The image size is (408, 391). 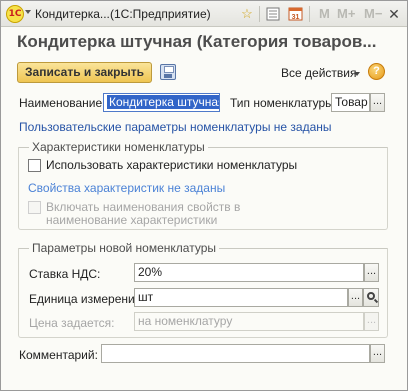 I want to click on item-type-field: Товар, so click(x=350, y=102).